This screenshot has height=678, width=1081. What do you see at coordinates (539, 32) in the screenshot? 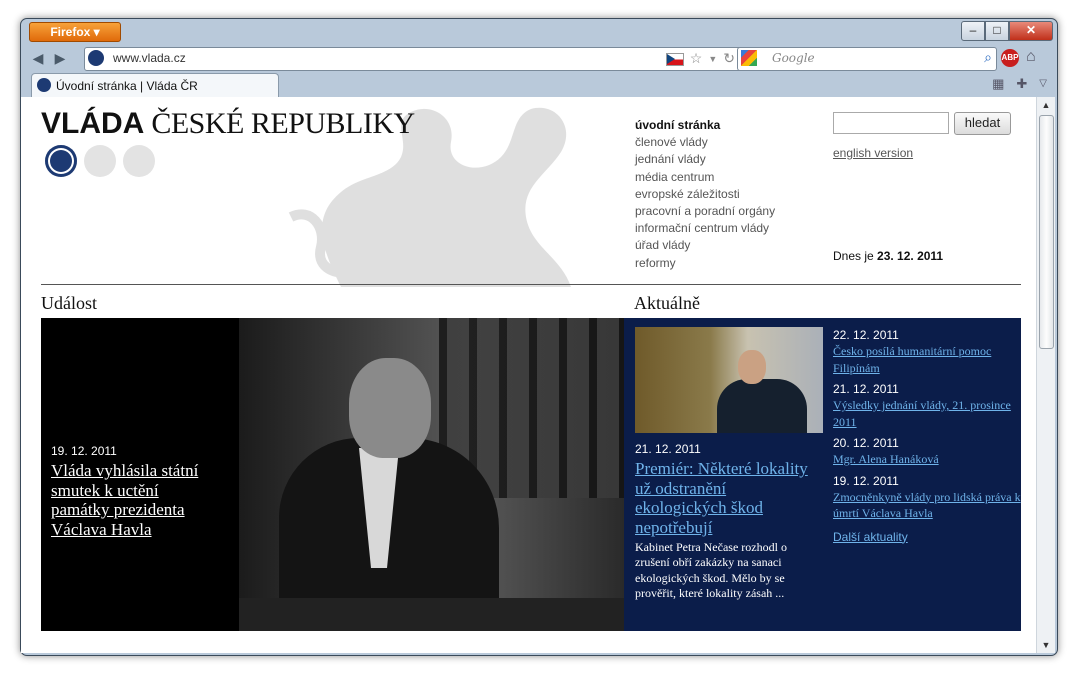
I see `title-bar: Firefox ▾ – □ ✕` at bounding box center [539, 32].